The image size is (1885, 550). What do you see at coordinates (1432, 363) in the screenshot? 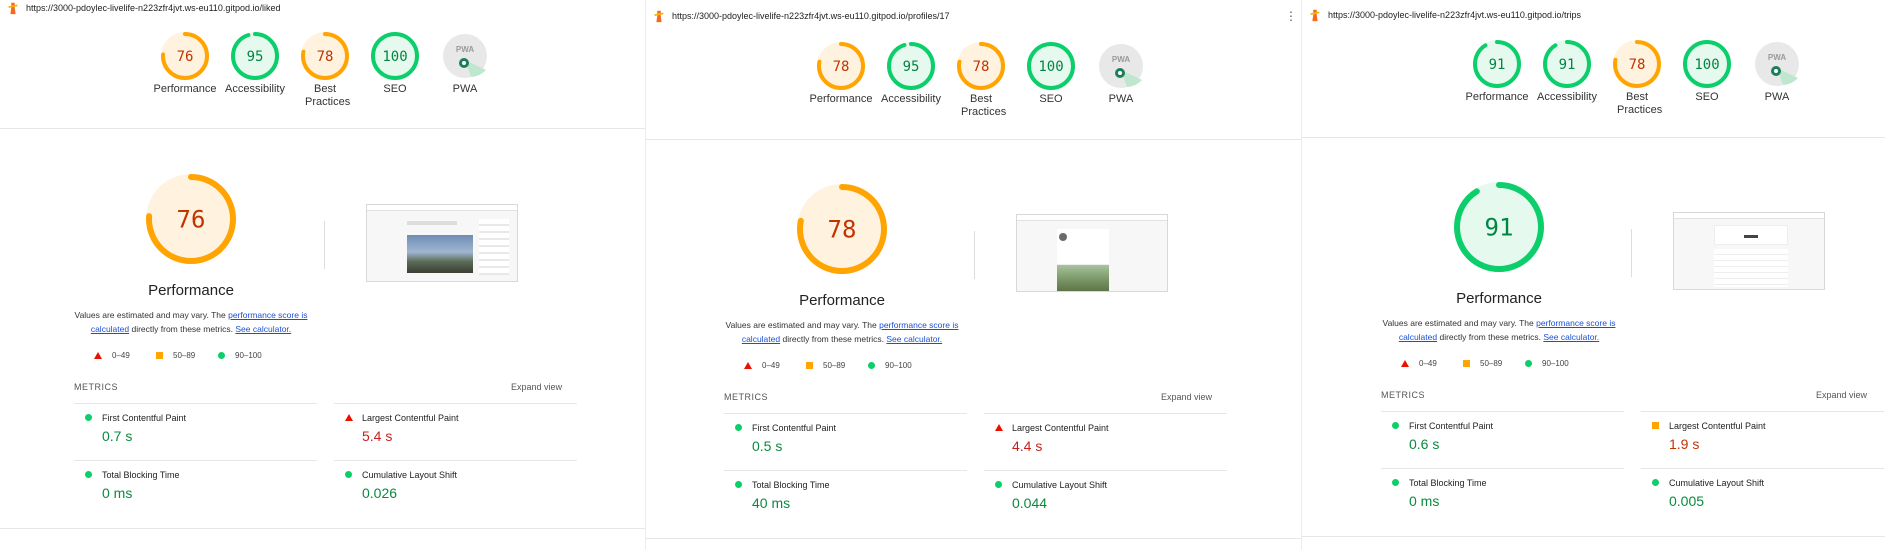
I see `legend-fail: 0–49` at bounding box center [1432, 363].